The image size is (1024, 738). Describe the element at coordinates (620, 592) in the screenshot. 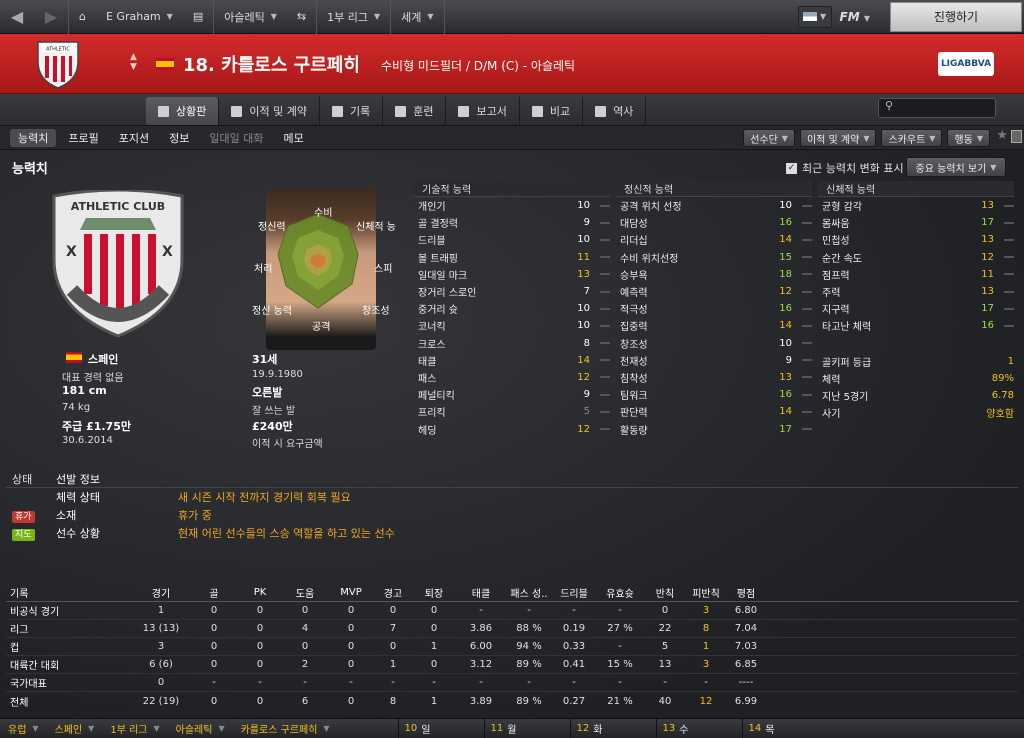

I see `stats-header-cell: 유효슛` at that location.